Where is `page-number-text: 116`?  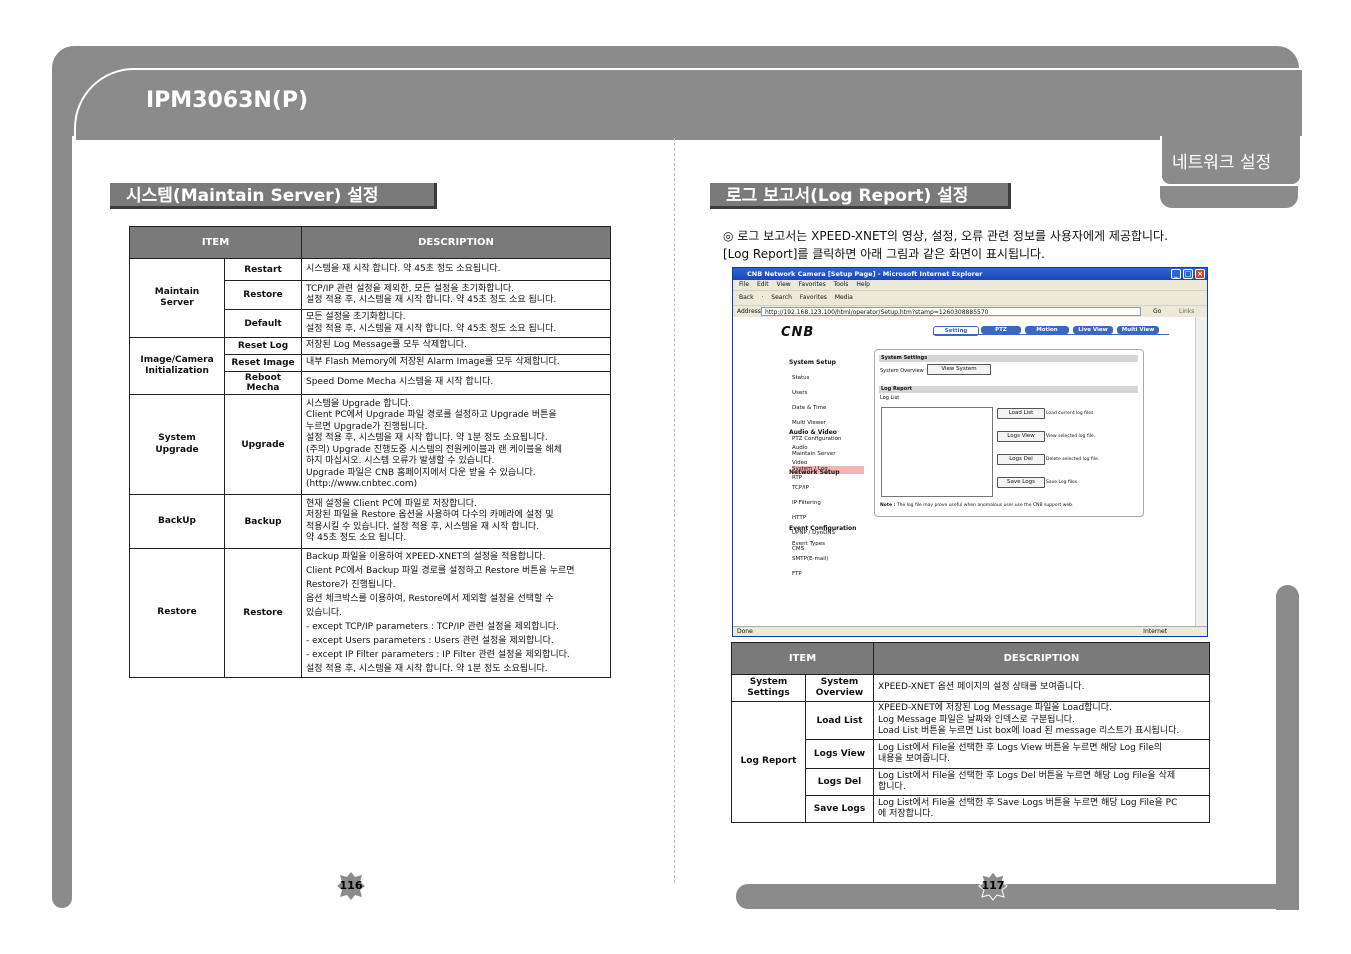
page-number-text: 116 is located at coordinates (351, 885).